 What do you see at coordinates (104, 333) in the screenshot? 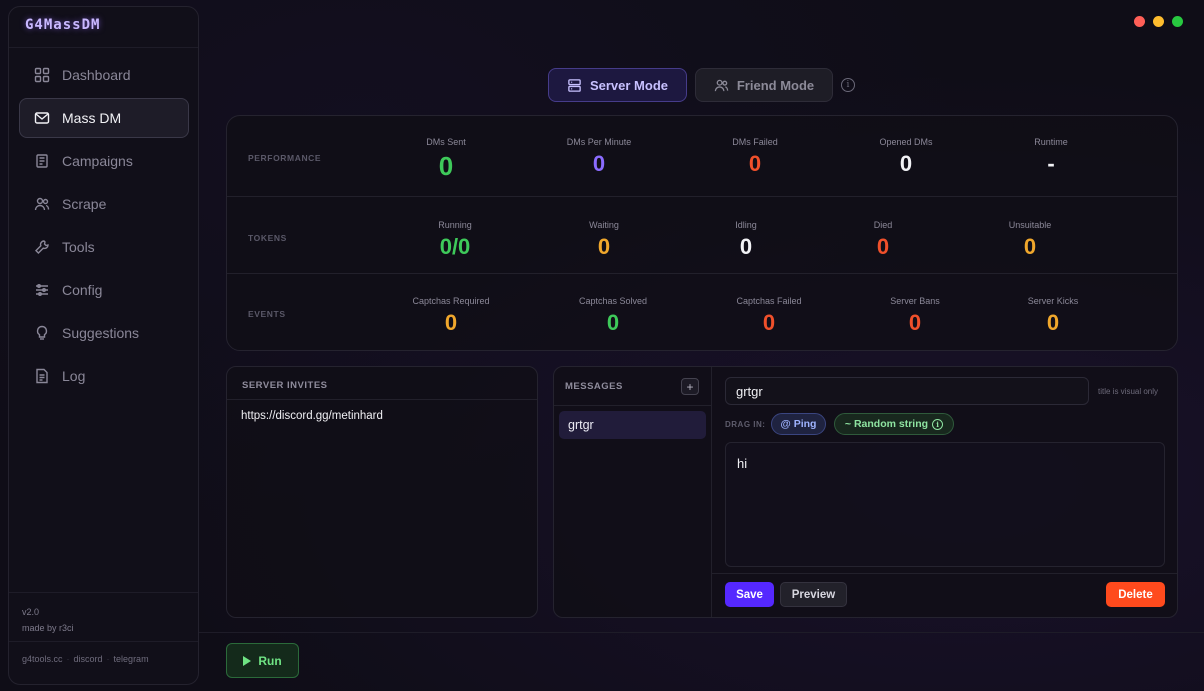
I see `sidebar-item-suggestions: Suggestions` at bounding box center [104, 333].